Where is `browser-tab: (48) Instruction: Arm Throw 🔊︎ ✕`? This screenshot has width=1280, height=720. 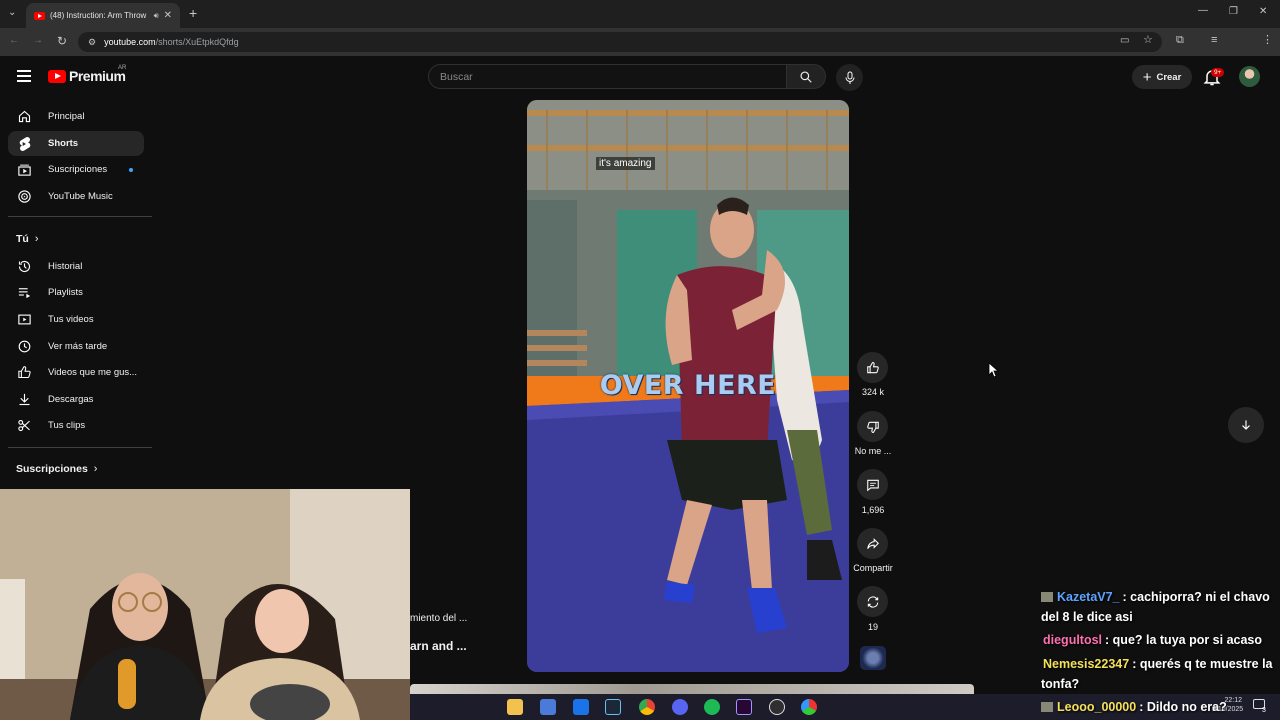
browser-tab: (48) Instruction: Arm Throw 🔊︎ ✕ is located at coordinates (103, 15).